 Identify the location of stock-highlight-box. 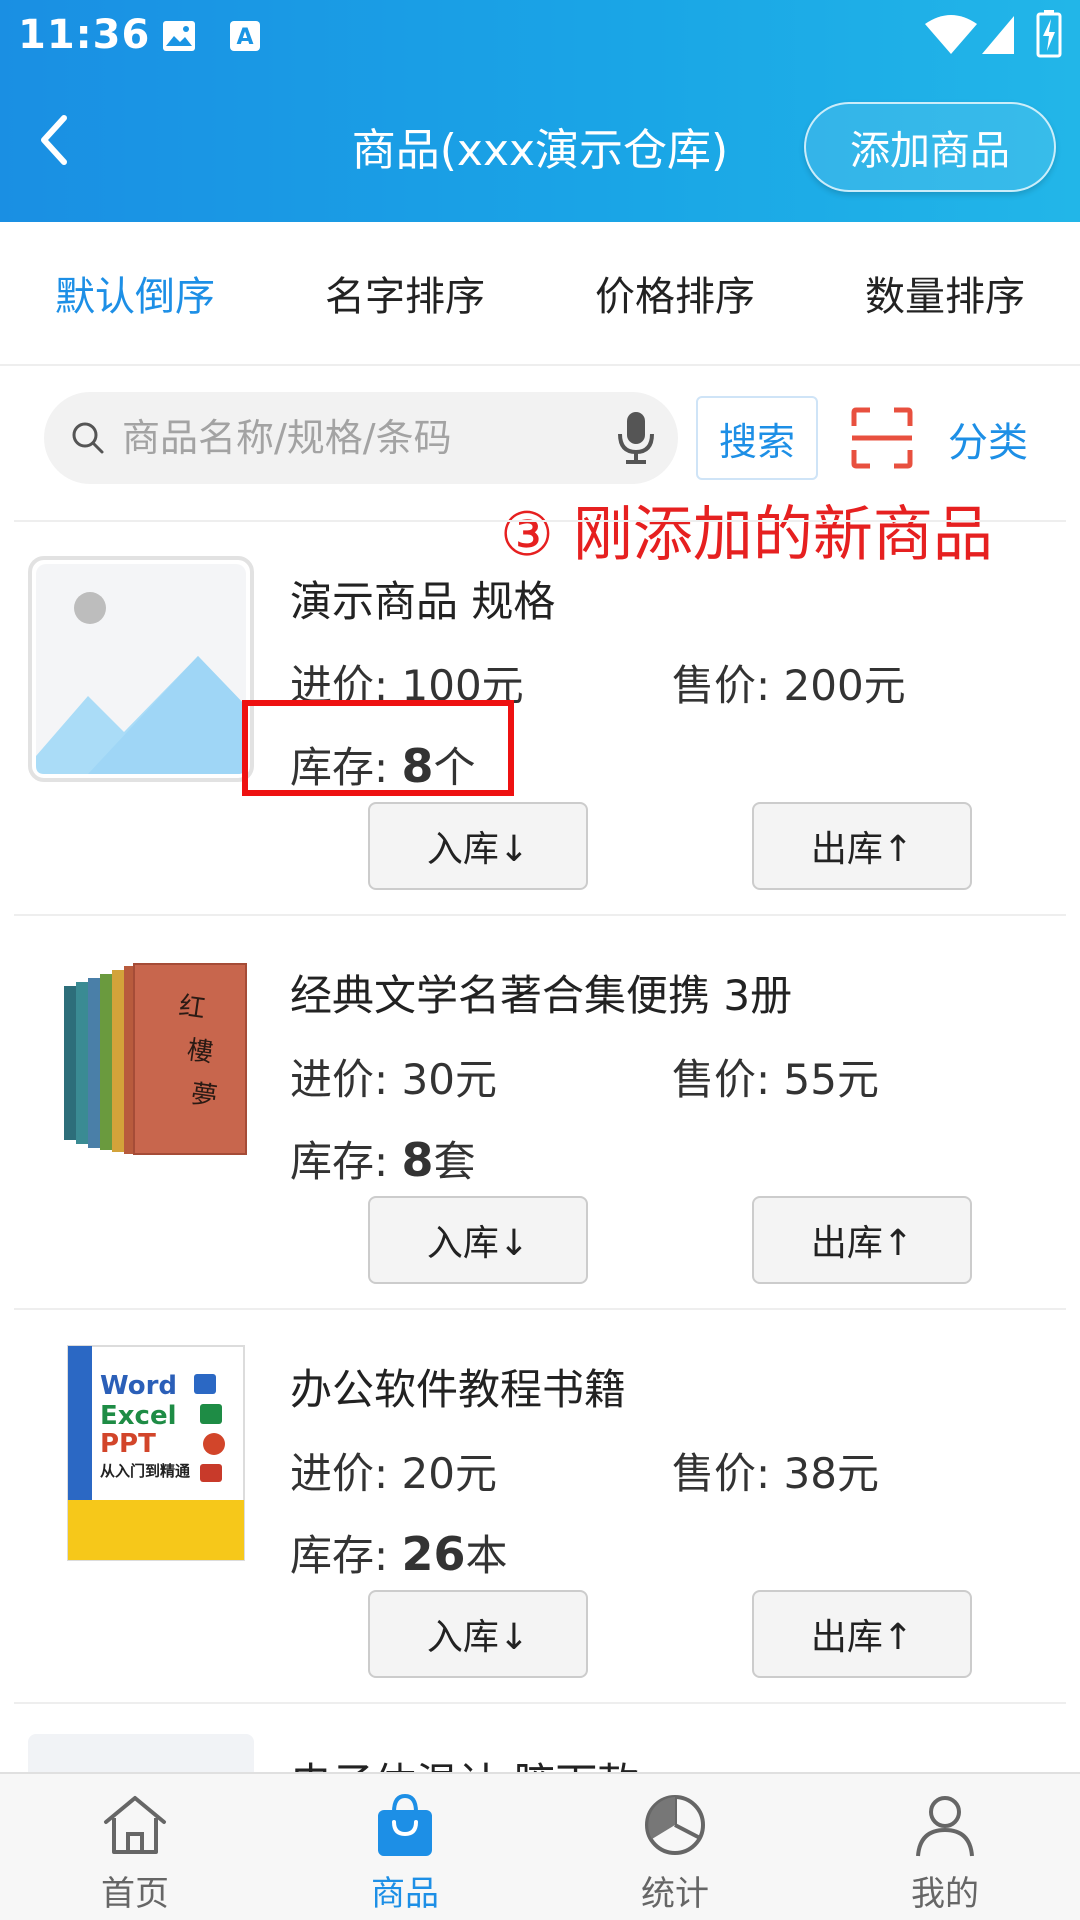
(378, 748).